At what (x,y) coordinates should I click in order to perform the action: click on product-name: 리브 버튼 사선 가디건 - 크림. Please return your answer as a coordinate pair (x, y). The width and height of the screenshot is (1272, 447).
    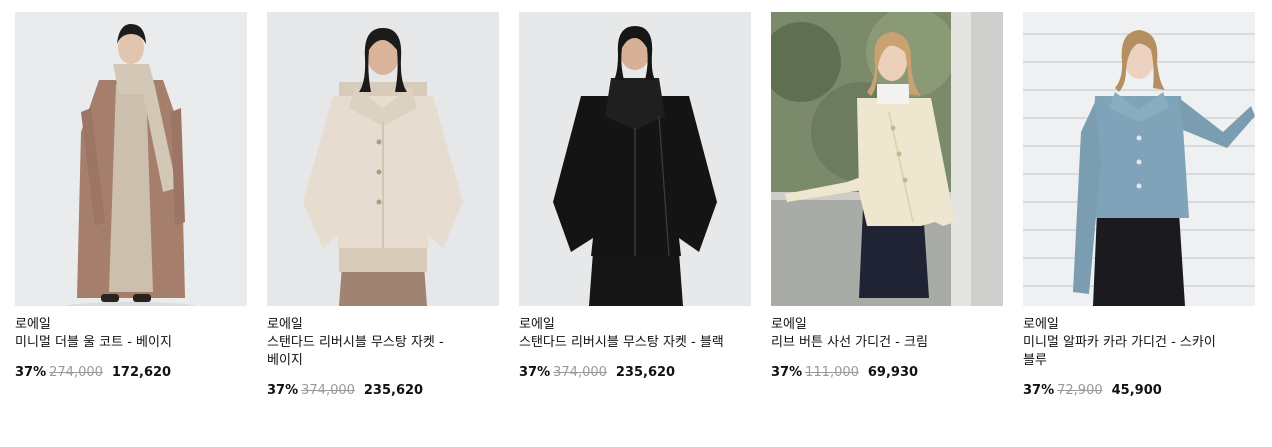
    Looking at the image, I should click on (876, 343).